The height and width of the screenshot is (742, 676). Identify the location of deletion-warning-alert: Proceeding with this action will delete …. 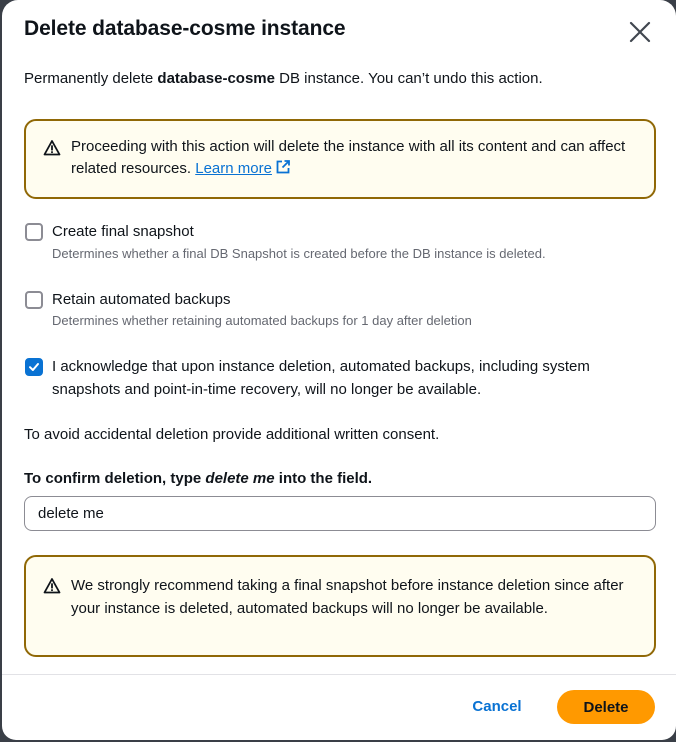
(340, 159).